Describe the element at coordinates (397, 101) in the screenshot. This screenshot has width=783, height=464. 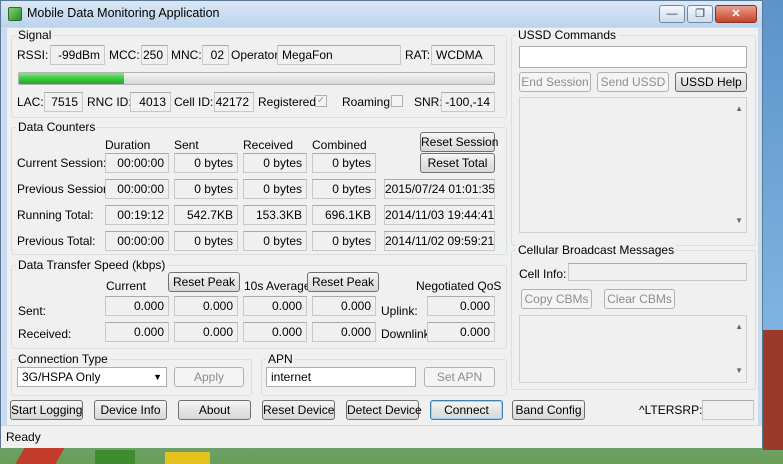
I see `roaming-checkbox` at that location.